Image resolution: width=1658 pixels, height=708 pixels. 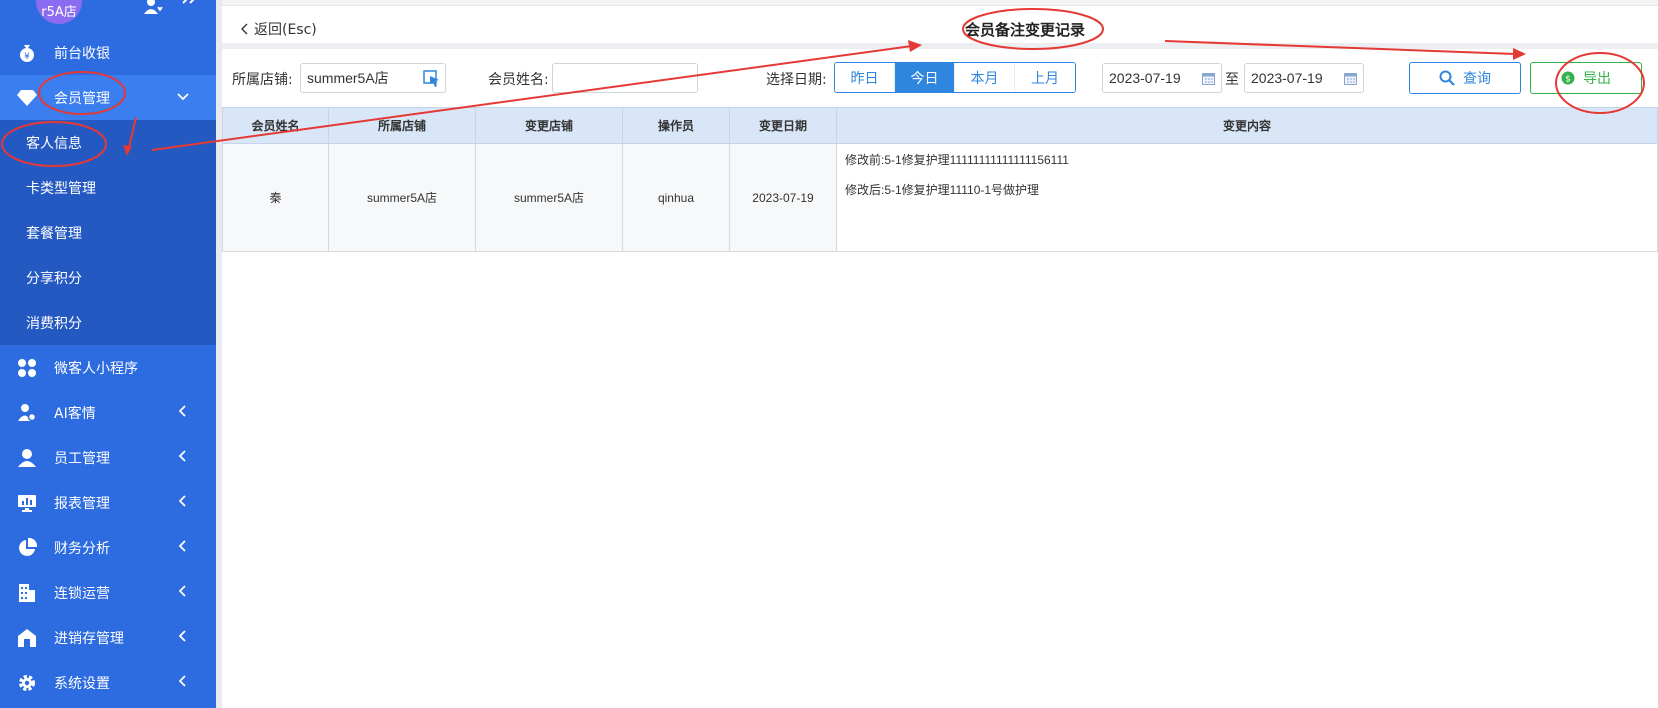 What do you see at coordinates (1045, 77) in the screenshot?
I see `date-last-month-button: 上月` at bounding box center [1045, 77].